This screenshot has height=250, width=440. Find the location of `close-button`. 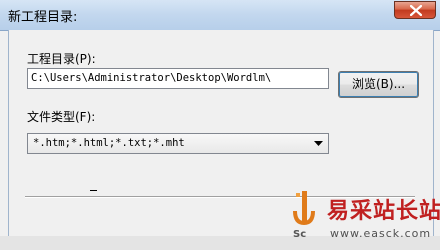

close-button is located at coordinates (415, 10).